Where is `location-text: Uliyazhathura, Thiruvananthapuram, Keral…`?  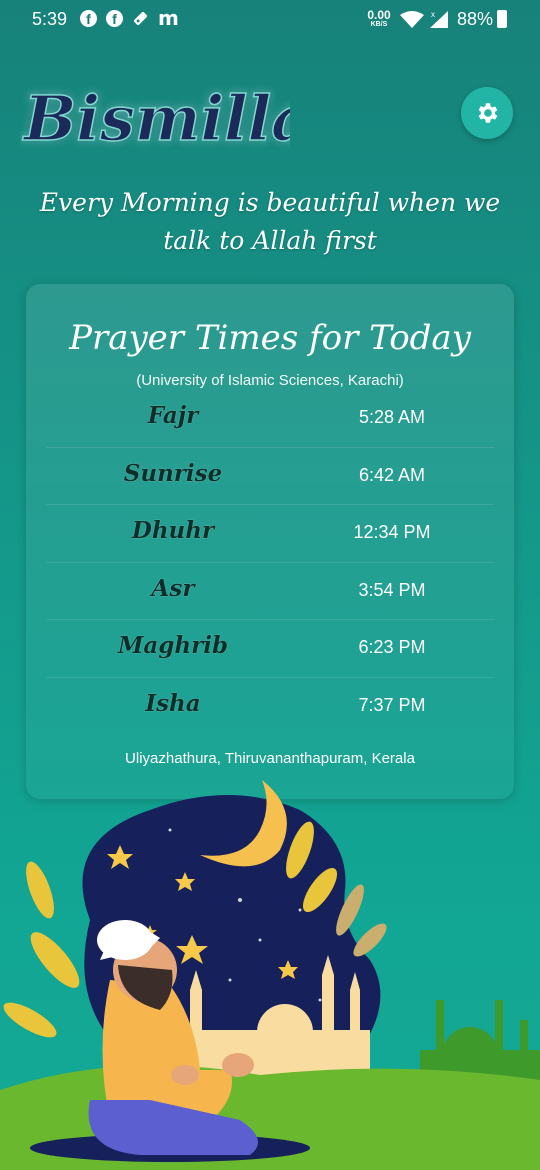
location-text: Uliyazhathura, Thiruvananthapuram, Keral… is located at coordinates (270, 758).